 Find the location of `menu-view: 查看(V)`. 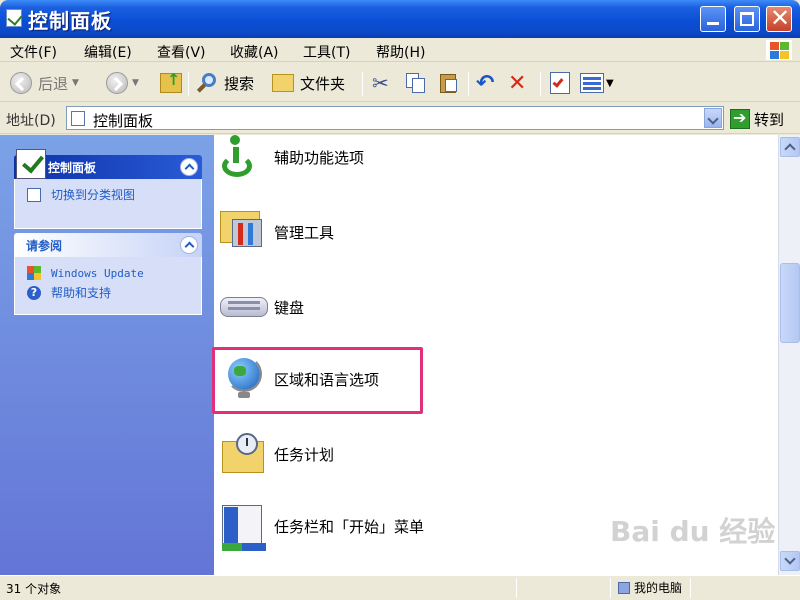

menu-view: 查看(V) is located at coordinates (181, 52).